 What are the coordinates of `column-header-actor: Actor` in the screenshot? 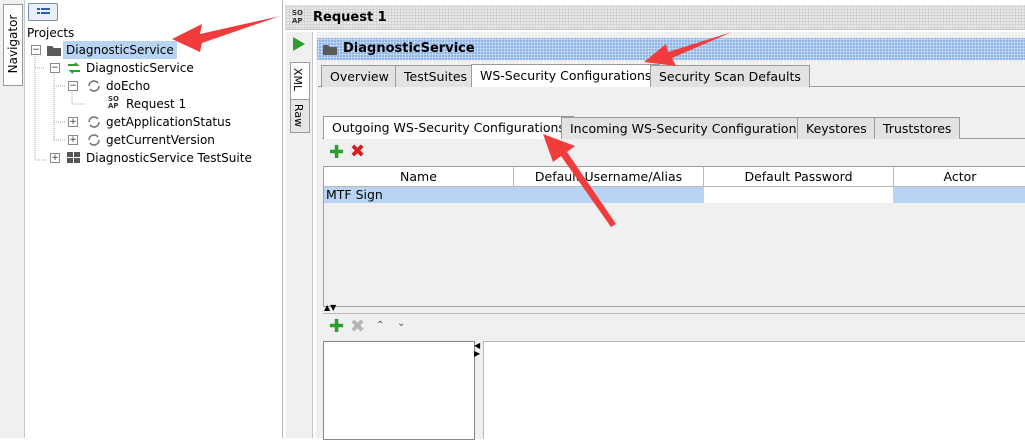 It's located at (959, 177).